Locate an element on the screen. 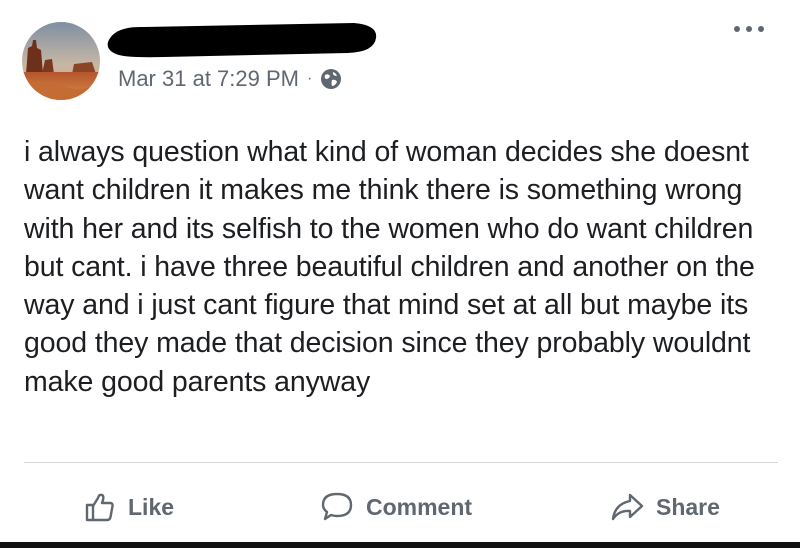  desert-landscape-image is located at coordinates (61, 61).